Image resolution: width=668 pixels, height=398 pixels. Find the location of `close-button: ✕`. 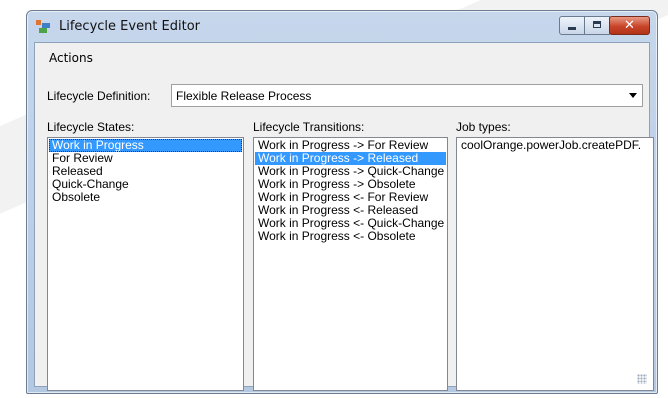

close-button: ✕ is located at coordinates (629, 25).